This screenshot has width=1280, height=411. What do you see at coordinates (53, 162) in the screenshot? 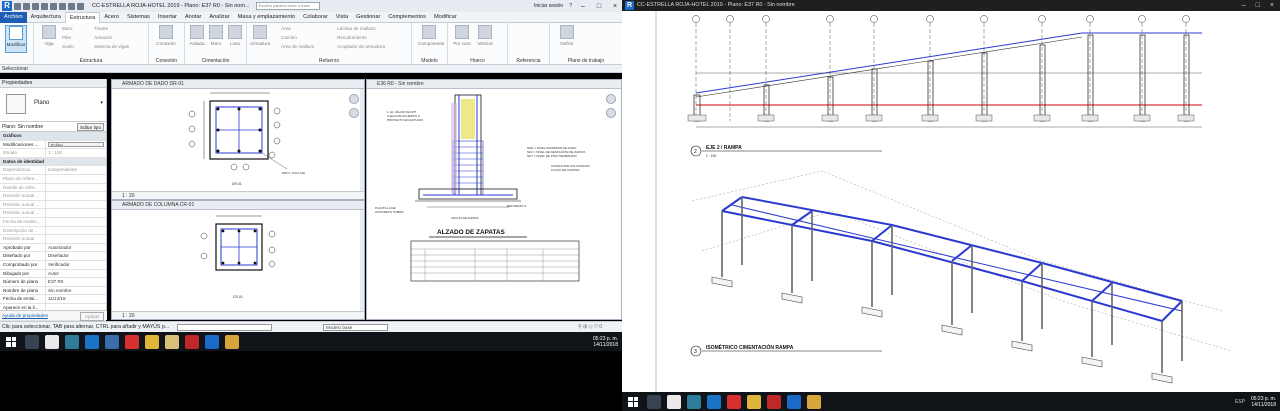
I see `property-section: Datos de identidad` at bounding box center [53, 162].